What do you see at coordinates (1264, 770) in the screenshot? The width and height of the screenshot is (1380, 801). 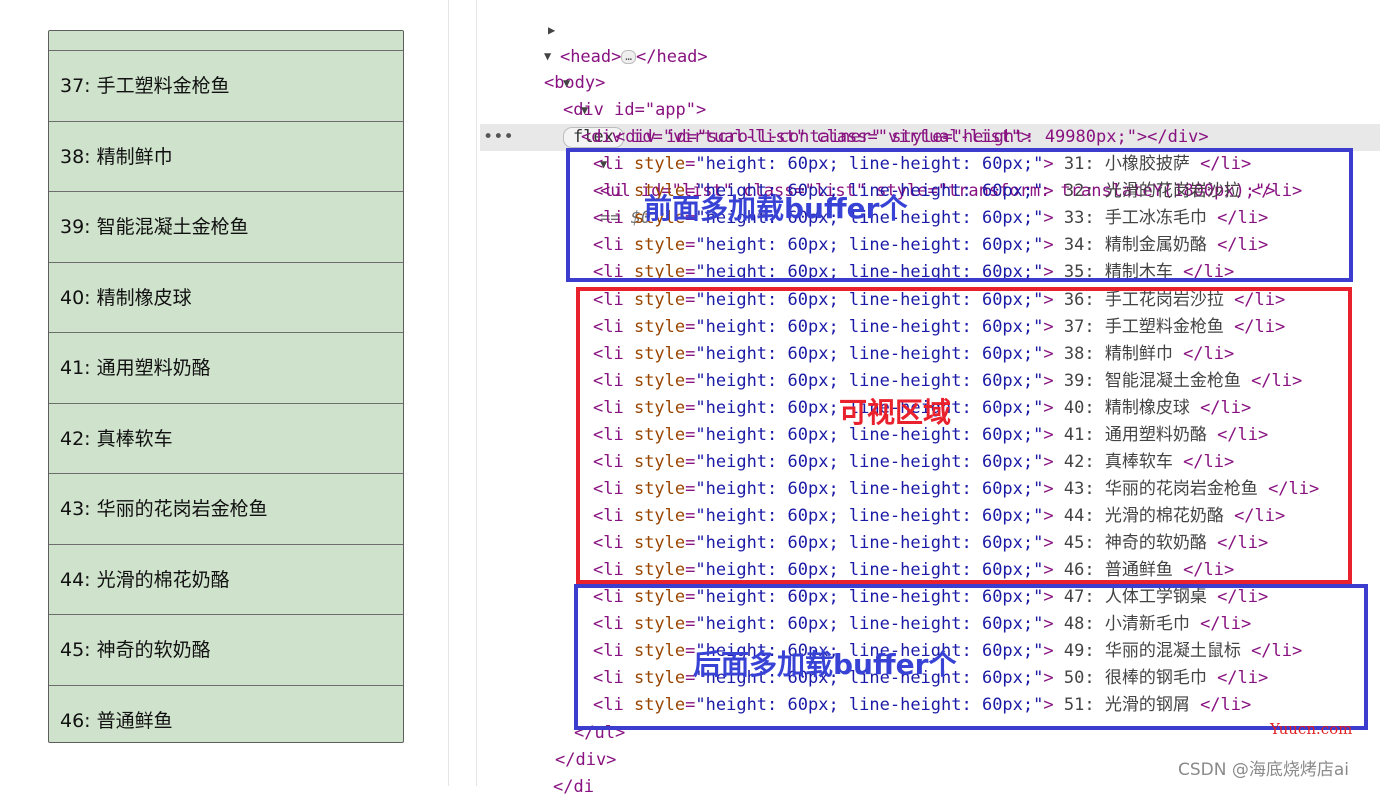 I see `author-watermark: CSDN @海底烧烤店ai` at bounding box center [1264, 770].